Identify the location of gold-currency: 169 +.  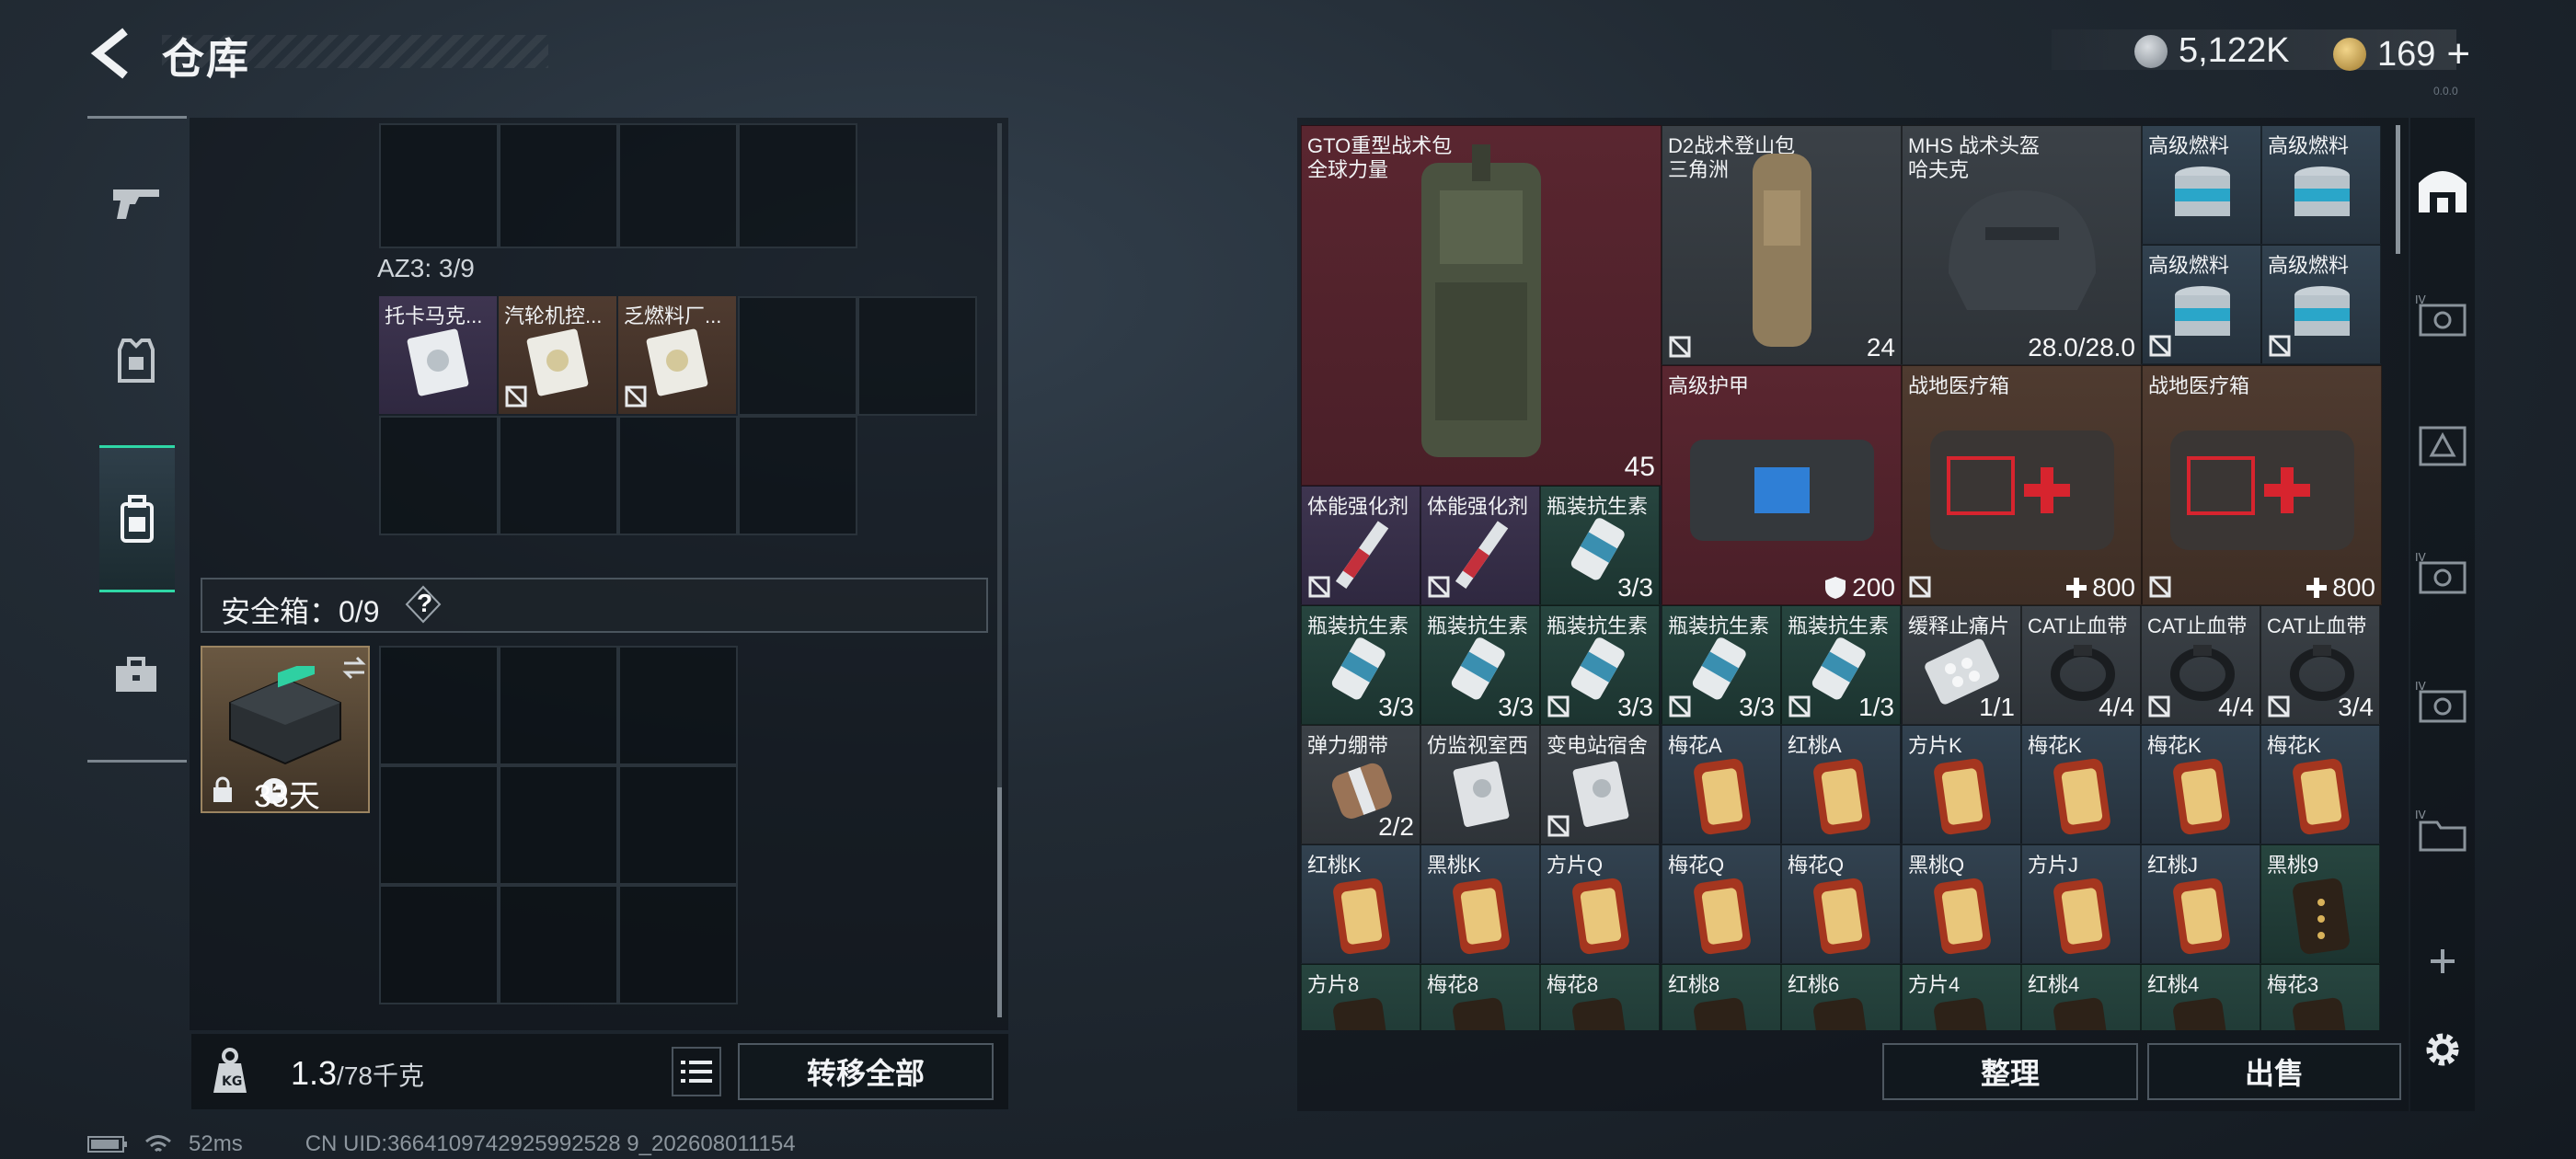
(2401, 54).